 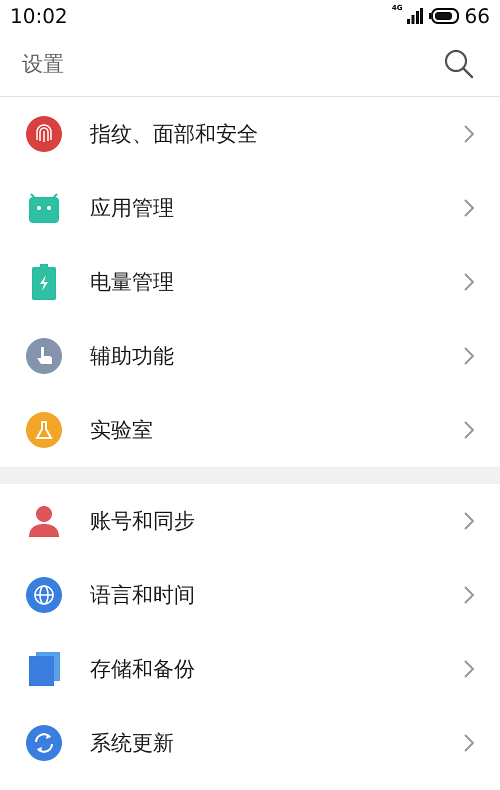 I want to click on person-icon, so click(x=44, y=521).